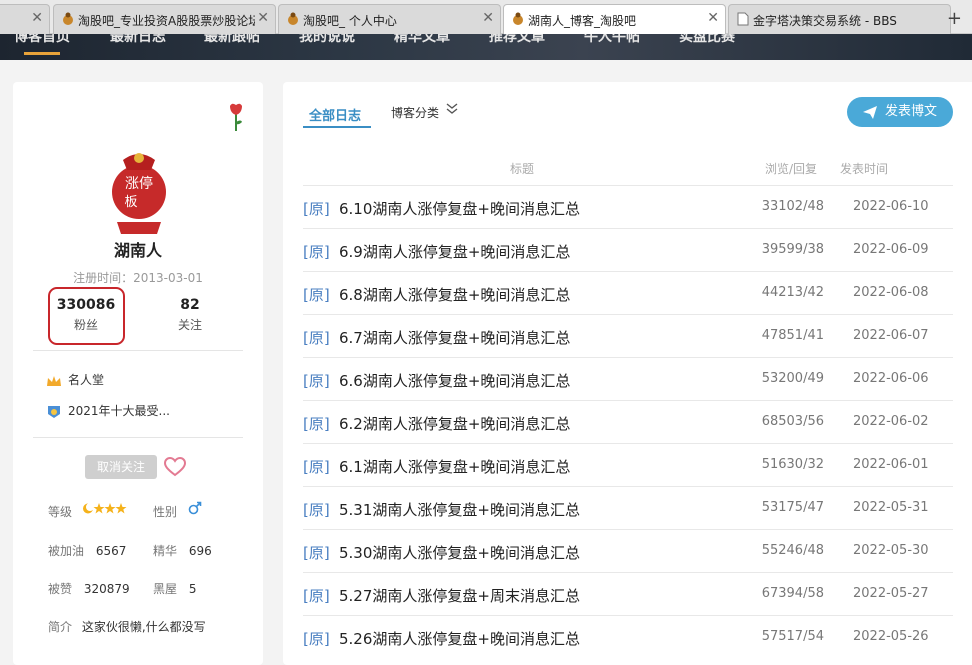  Describe the element at coordinates (628, 249) in the screenshot. I see `table-row: [原] 6.9湖南人涨停复盘+晚间消息汇总 39599/38 2022-06-09` at that location.